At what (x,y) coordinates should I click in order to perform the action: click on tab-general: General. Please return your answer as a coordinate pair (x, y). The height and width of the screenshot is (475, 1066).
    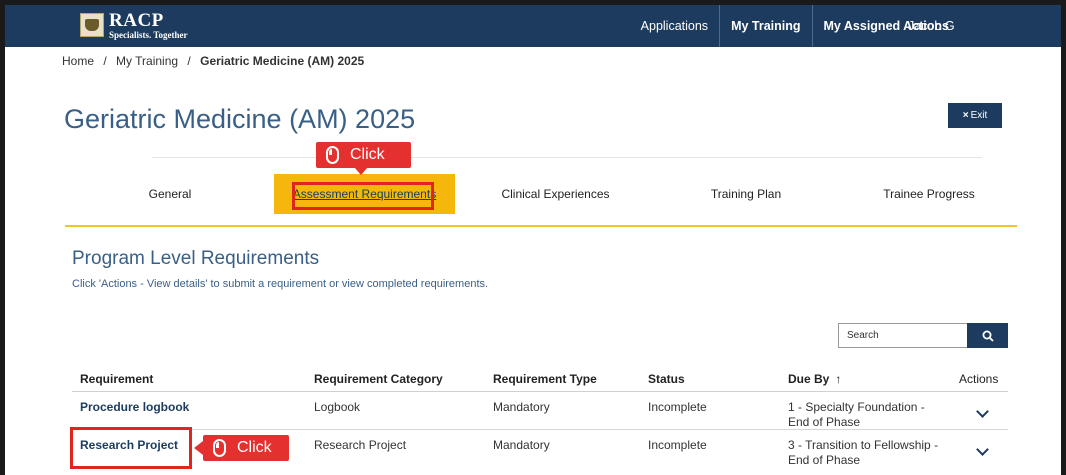
    Looking at the image, I should click on (170, 194).